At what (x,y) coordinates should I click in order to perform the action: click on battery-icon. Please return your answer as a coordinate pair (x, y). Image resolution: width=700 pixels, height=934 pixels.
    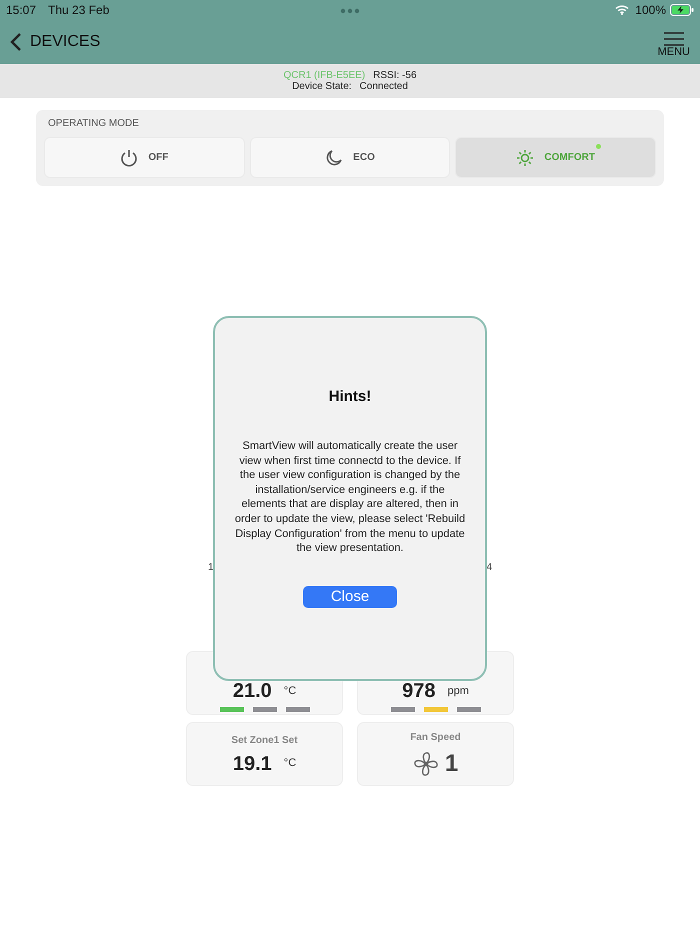
    Looking at the image, I should click on (682, 10).